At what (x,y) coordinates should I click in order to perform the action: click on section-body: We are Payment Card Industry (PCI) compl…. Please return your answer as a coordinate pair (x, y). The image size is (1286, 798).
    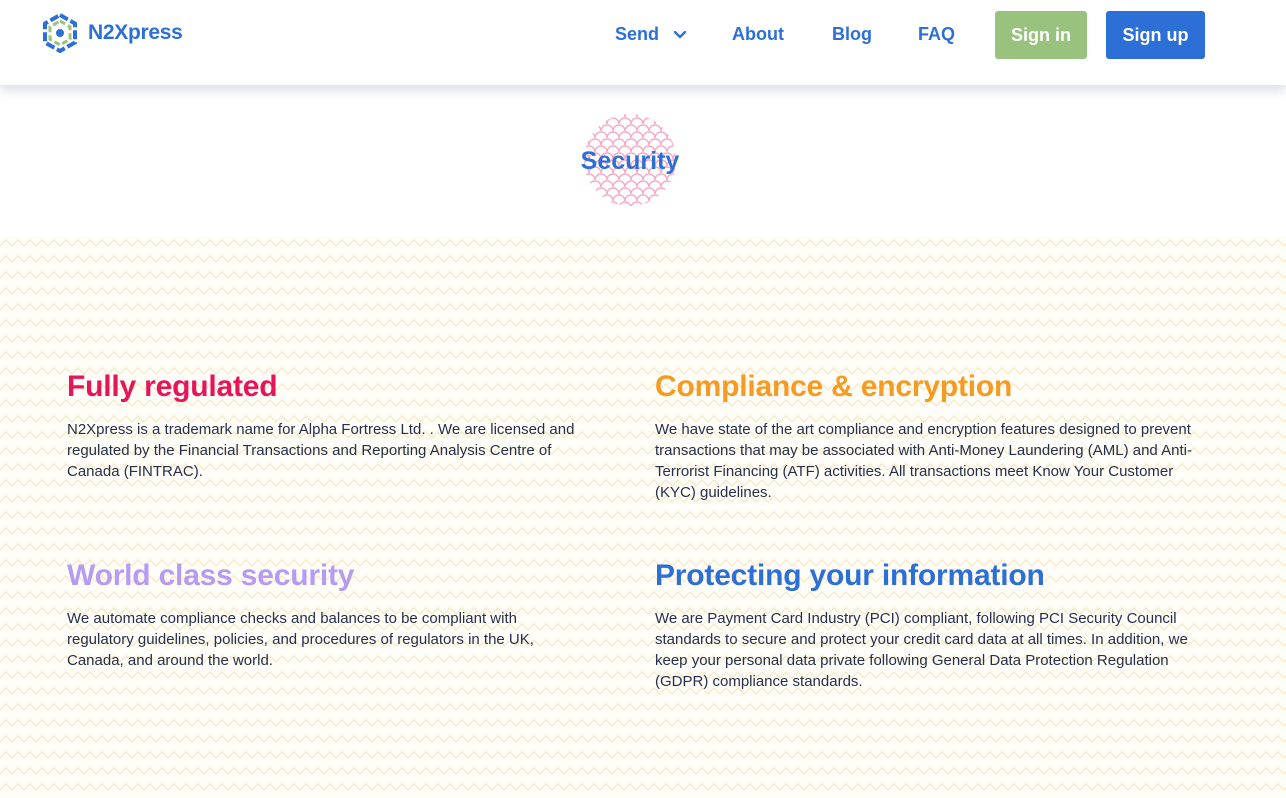
    Looking at the image, I should click on (921, 650).